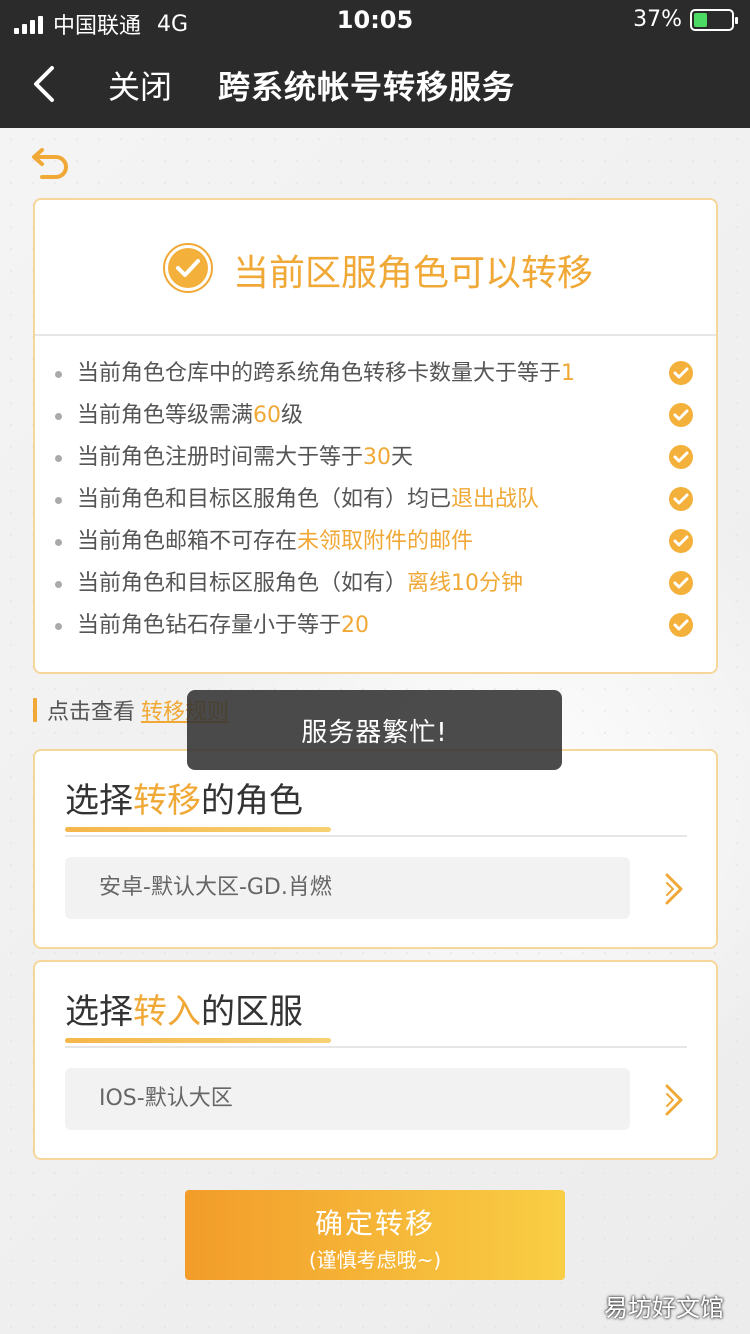 The height and width of the screenshot is (1334, 750). Describe the element at coordinates (264, 499) in the screenshot. I see `requirement-text: 当前角色和目标区服角色（如有）均已` at that location.